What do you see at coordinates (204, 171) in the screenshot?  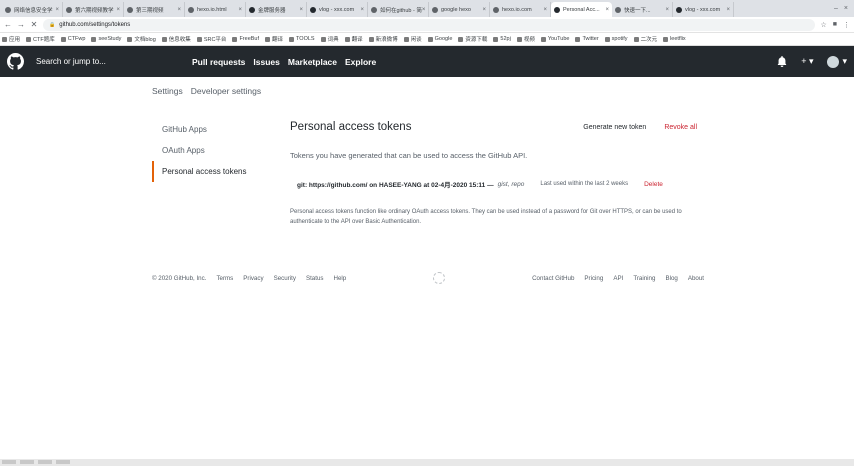 I see `sidebar-item-personal-access-tokens: Personal access tokens` at bounding box center [204, 171].